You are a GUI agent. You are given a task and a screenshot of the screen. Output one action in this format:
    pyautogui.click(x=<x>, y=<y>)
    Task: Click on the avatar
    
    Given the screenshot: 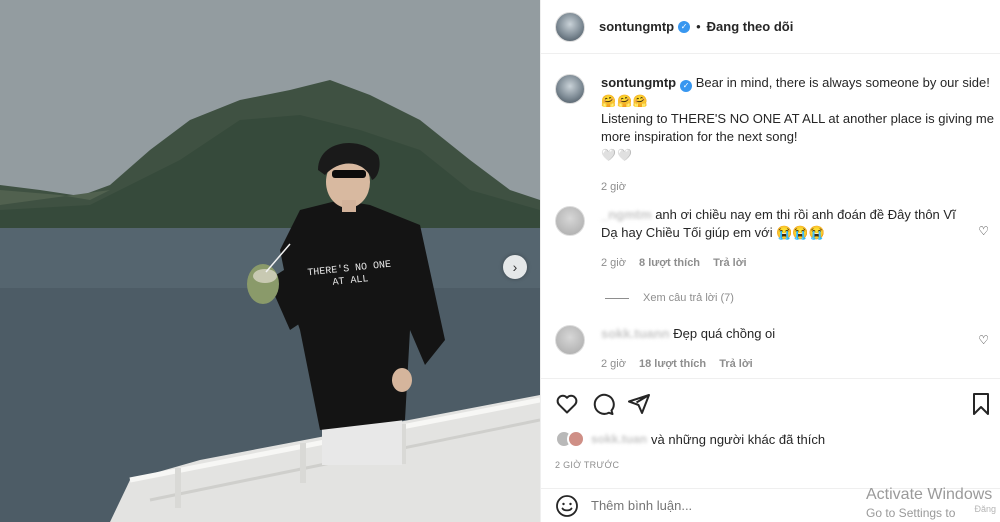 What is the action you would take?
    pyautogui.click(x=570, y=26)
    